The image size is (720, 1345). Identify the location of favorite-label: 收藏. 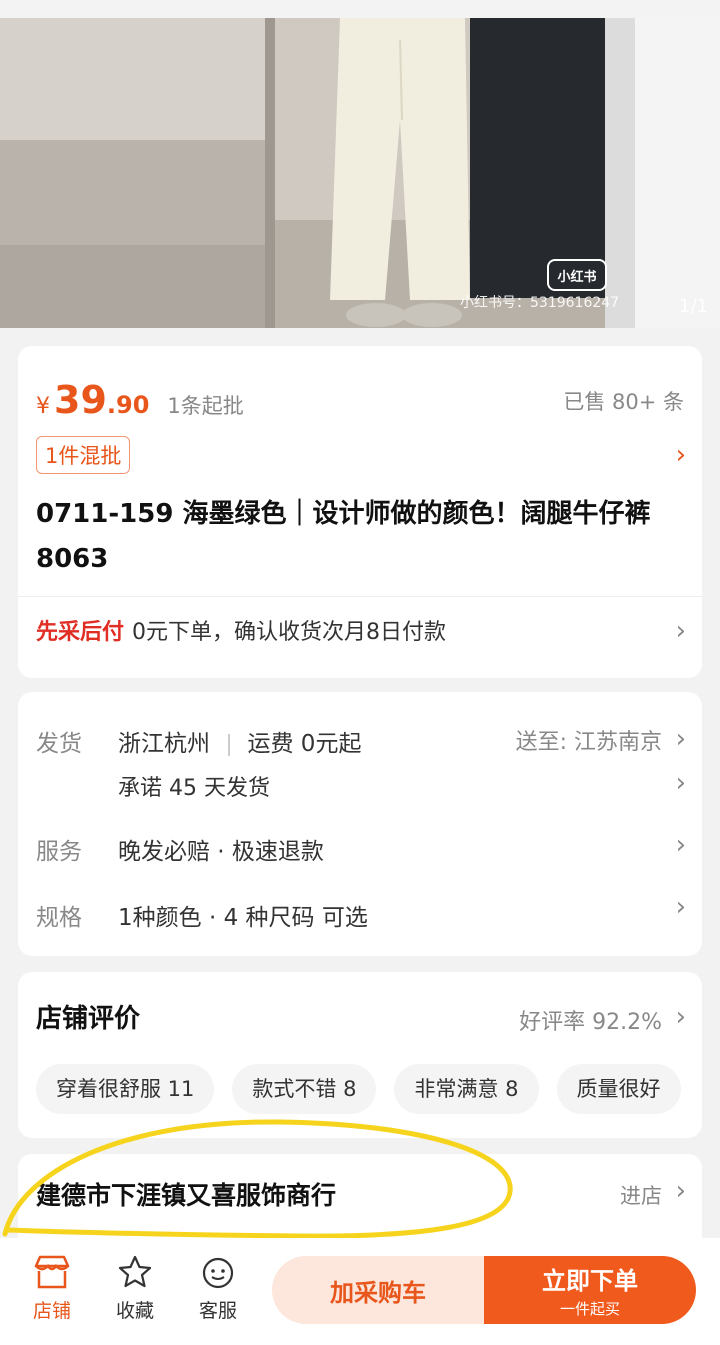
(134, 1311).